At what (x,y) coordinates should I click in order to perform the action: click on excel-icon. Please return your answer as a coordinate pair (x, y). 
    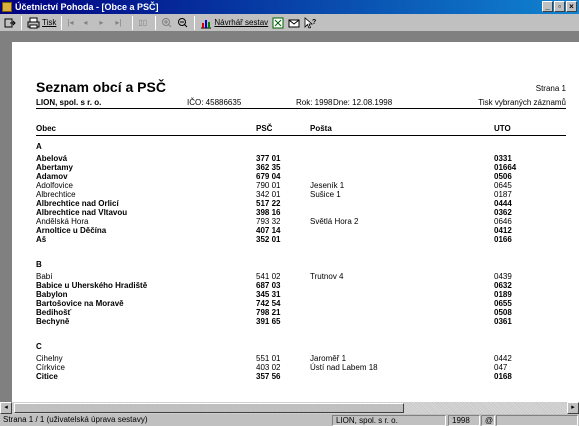
    Looking at the image, I should click on (278, 22).